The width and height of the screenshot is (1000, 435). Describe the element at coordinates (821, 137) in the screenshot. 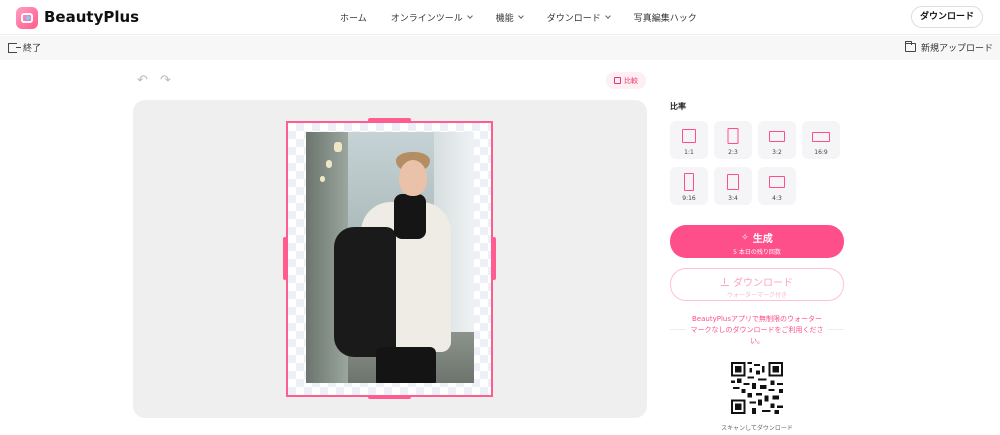

I see `ratio-16-9-icon` at that location.